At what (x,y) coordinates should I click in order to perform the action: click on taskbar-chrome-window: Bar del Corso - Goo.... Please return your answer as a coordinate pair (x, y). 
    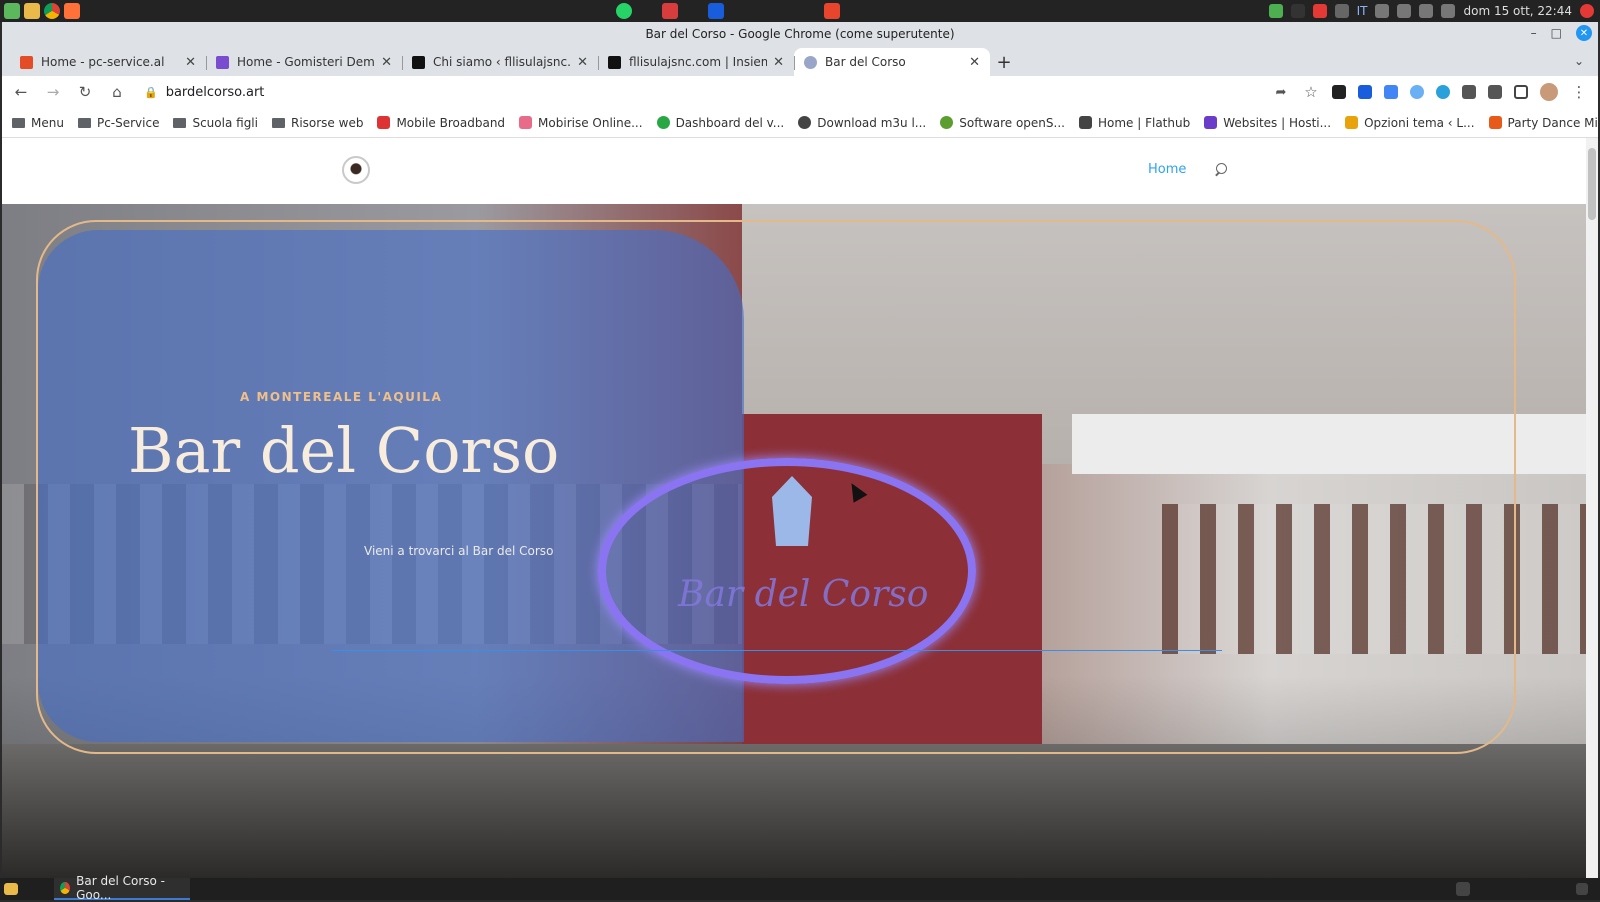
    Looking at the image, I should click on (122, 888).